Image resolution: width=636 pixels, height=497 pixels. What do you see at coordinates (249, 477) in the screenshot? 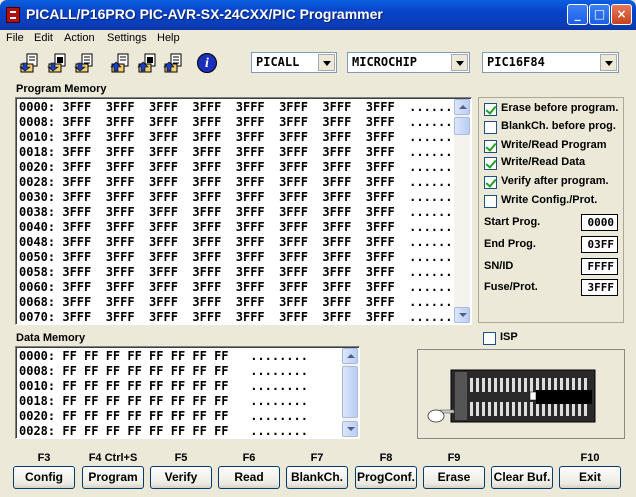
I see `read-button: Read` at bounding box center [249, 477].